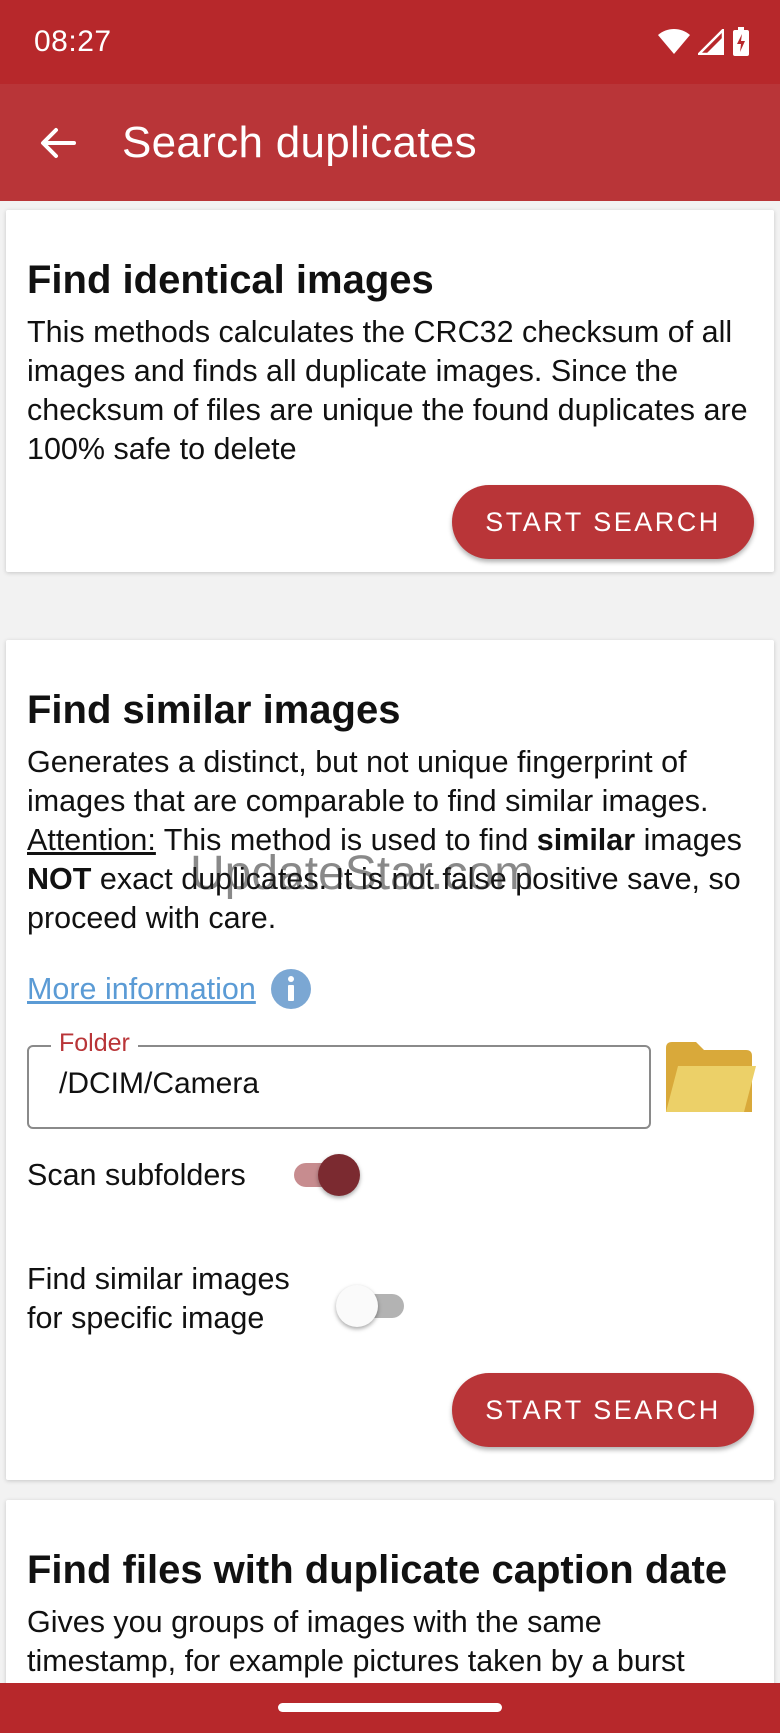 Image resolution: width=780 pixels, height=1733 pixels. I want to click on desc-attention: Attention:, so click(91, 840).